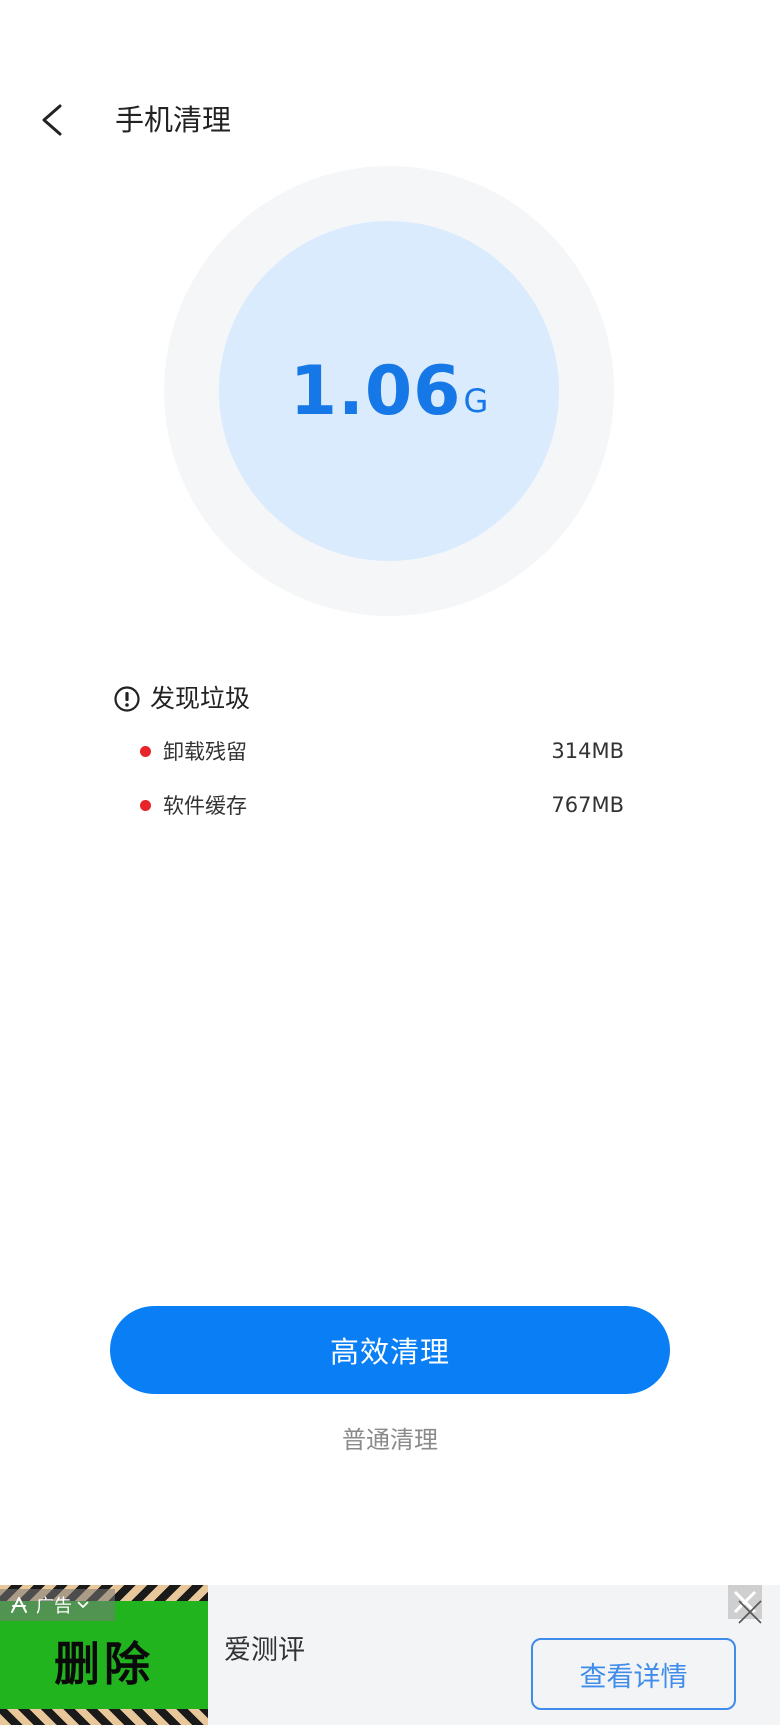 This screenshot has height=1725, width=780. Describe the element at coordinates (173, 120) in the screenshot. I see `page-title: 手机清理` at that location.